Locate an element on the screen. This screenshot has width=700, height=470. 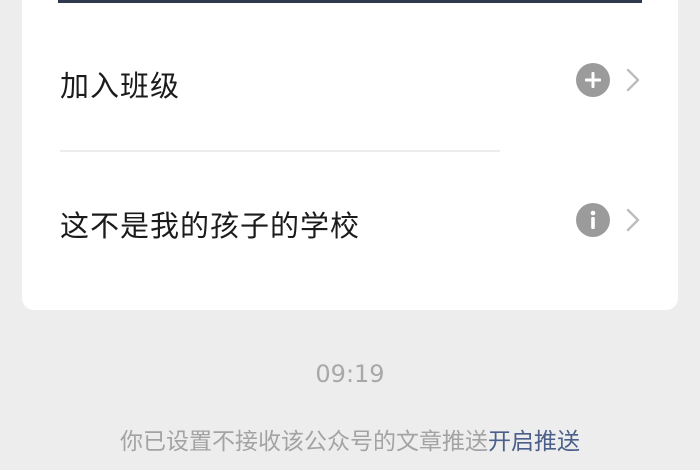
enable-push-link: 开启推送 is located at coordinates (534, 442).